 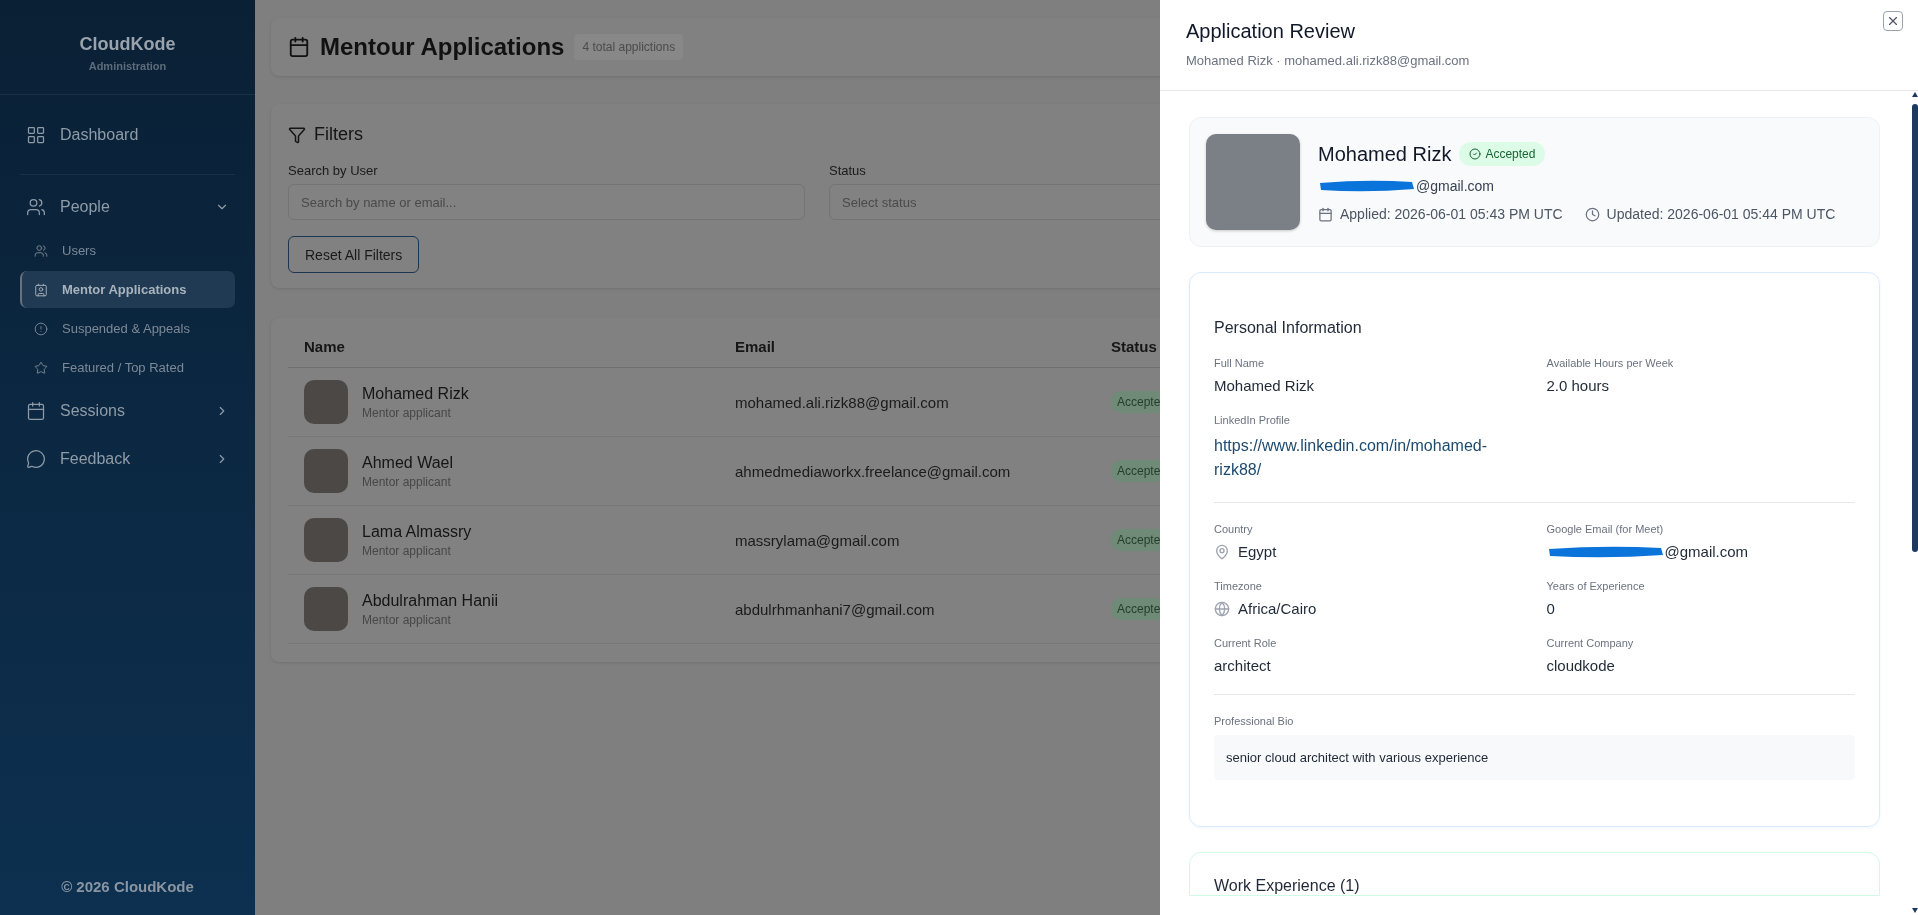 I want to click on field-value: 0, so click(x=1551, y=608).